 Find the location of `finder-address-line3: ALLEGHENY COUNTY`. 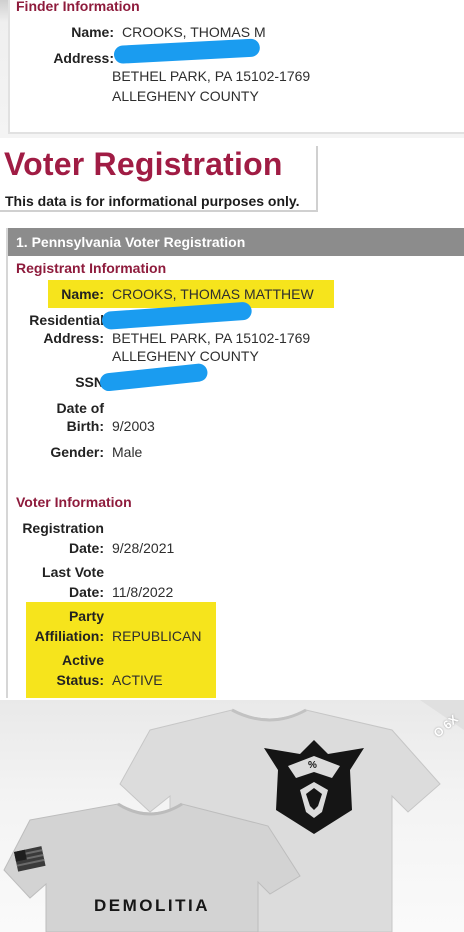

finder-address-line3: ALLEGHENY COUNTY is located at coordinates (185, 96).